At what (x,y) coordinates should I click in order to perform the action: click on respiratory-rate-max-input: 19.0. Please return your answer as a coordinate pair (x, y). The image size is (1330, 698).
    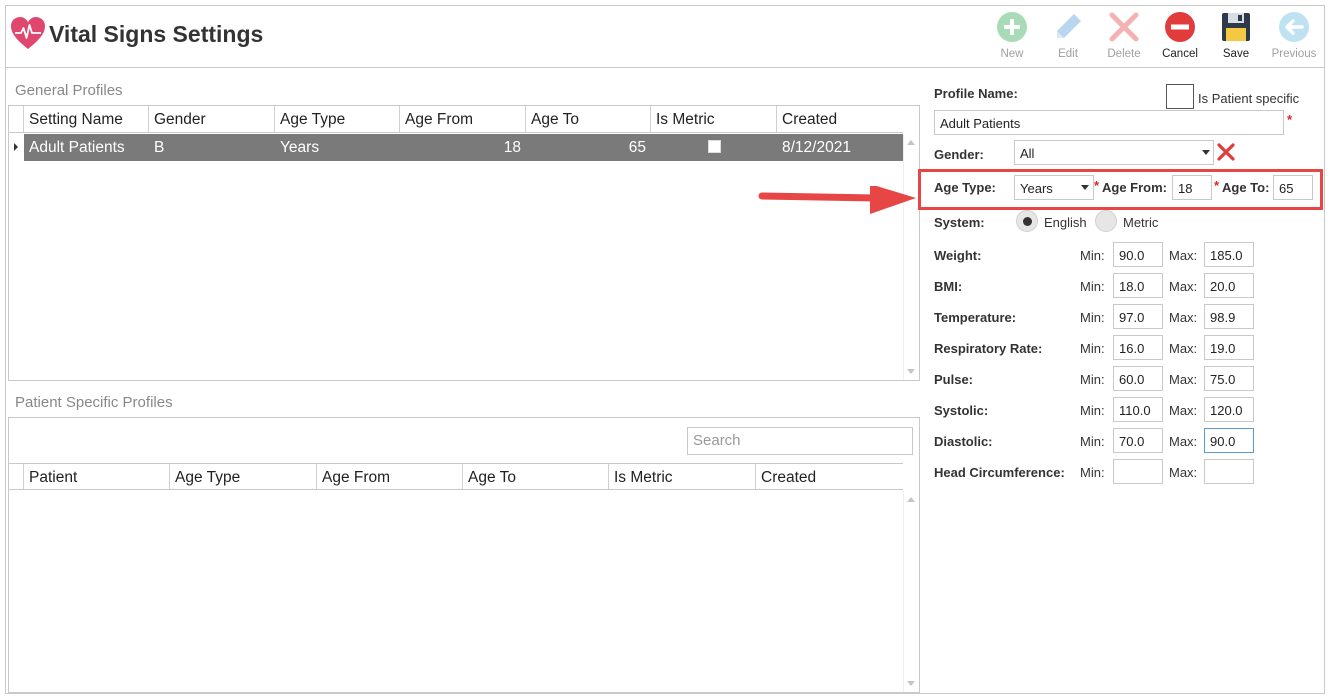
    Looking at the image, I should click on (1229, 347).